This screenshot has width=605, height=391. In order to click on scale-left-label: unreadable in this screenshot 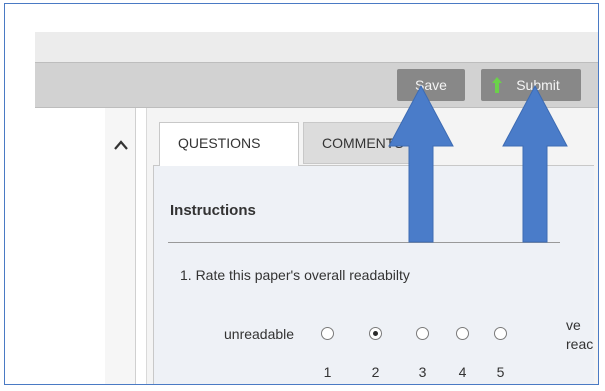, I will do `click(259, 334)`.